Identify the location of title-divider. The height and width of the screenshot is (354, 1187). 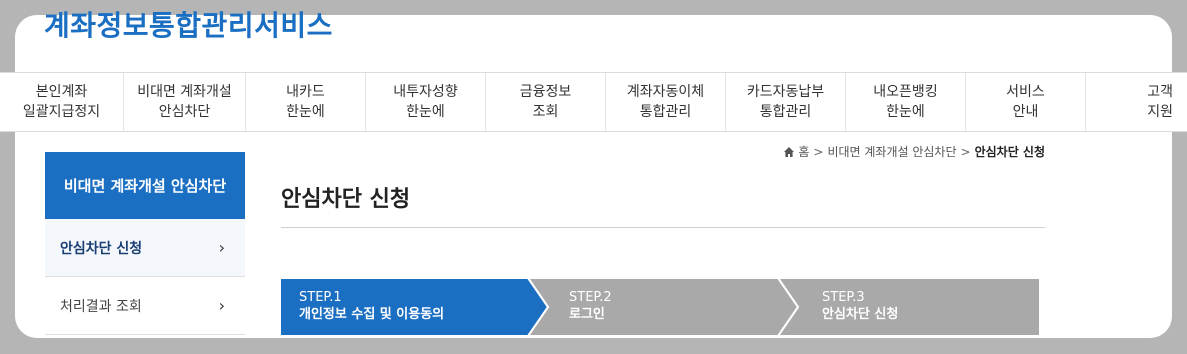
(663, 227).